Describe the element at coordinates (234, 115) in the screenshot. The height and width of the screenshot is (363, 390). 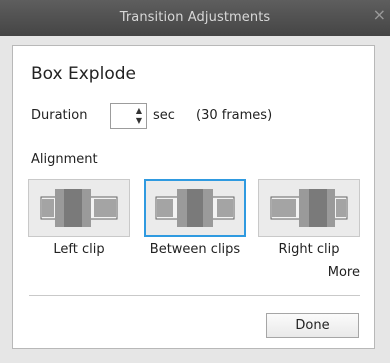
I see `frames-count: (30 frames)` at that location.